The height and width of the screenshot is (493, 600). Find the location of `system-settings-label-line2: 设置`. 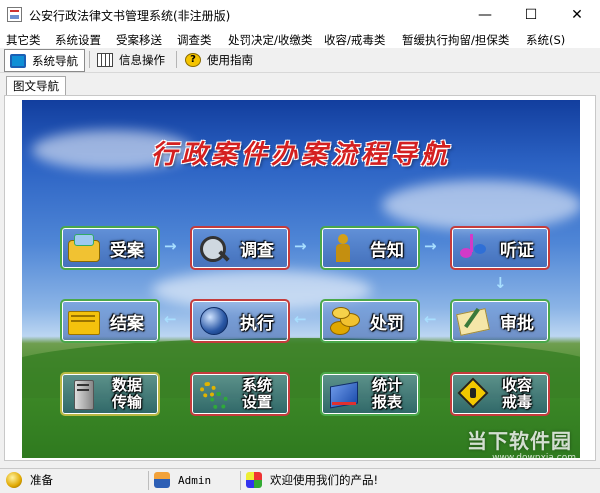

system-settings-label-line2: 设置 is located at coordinates (256, 402).